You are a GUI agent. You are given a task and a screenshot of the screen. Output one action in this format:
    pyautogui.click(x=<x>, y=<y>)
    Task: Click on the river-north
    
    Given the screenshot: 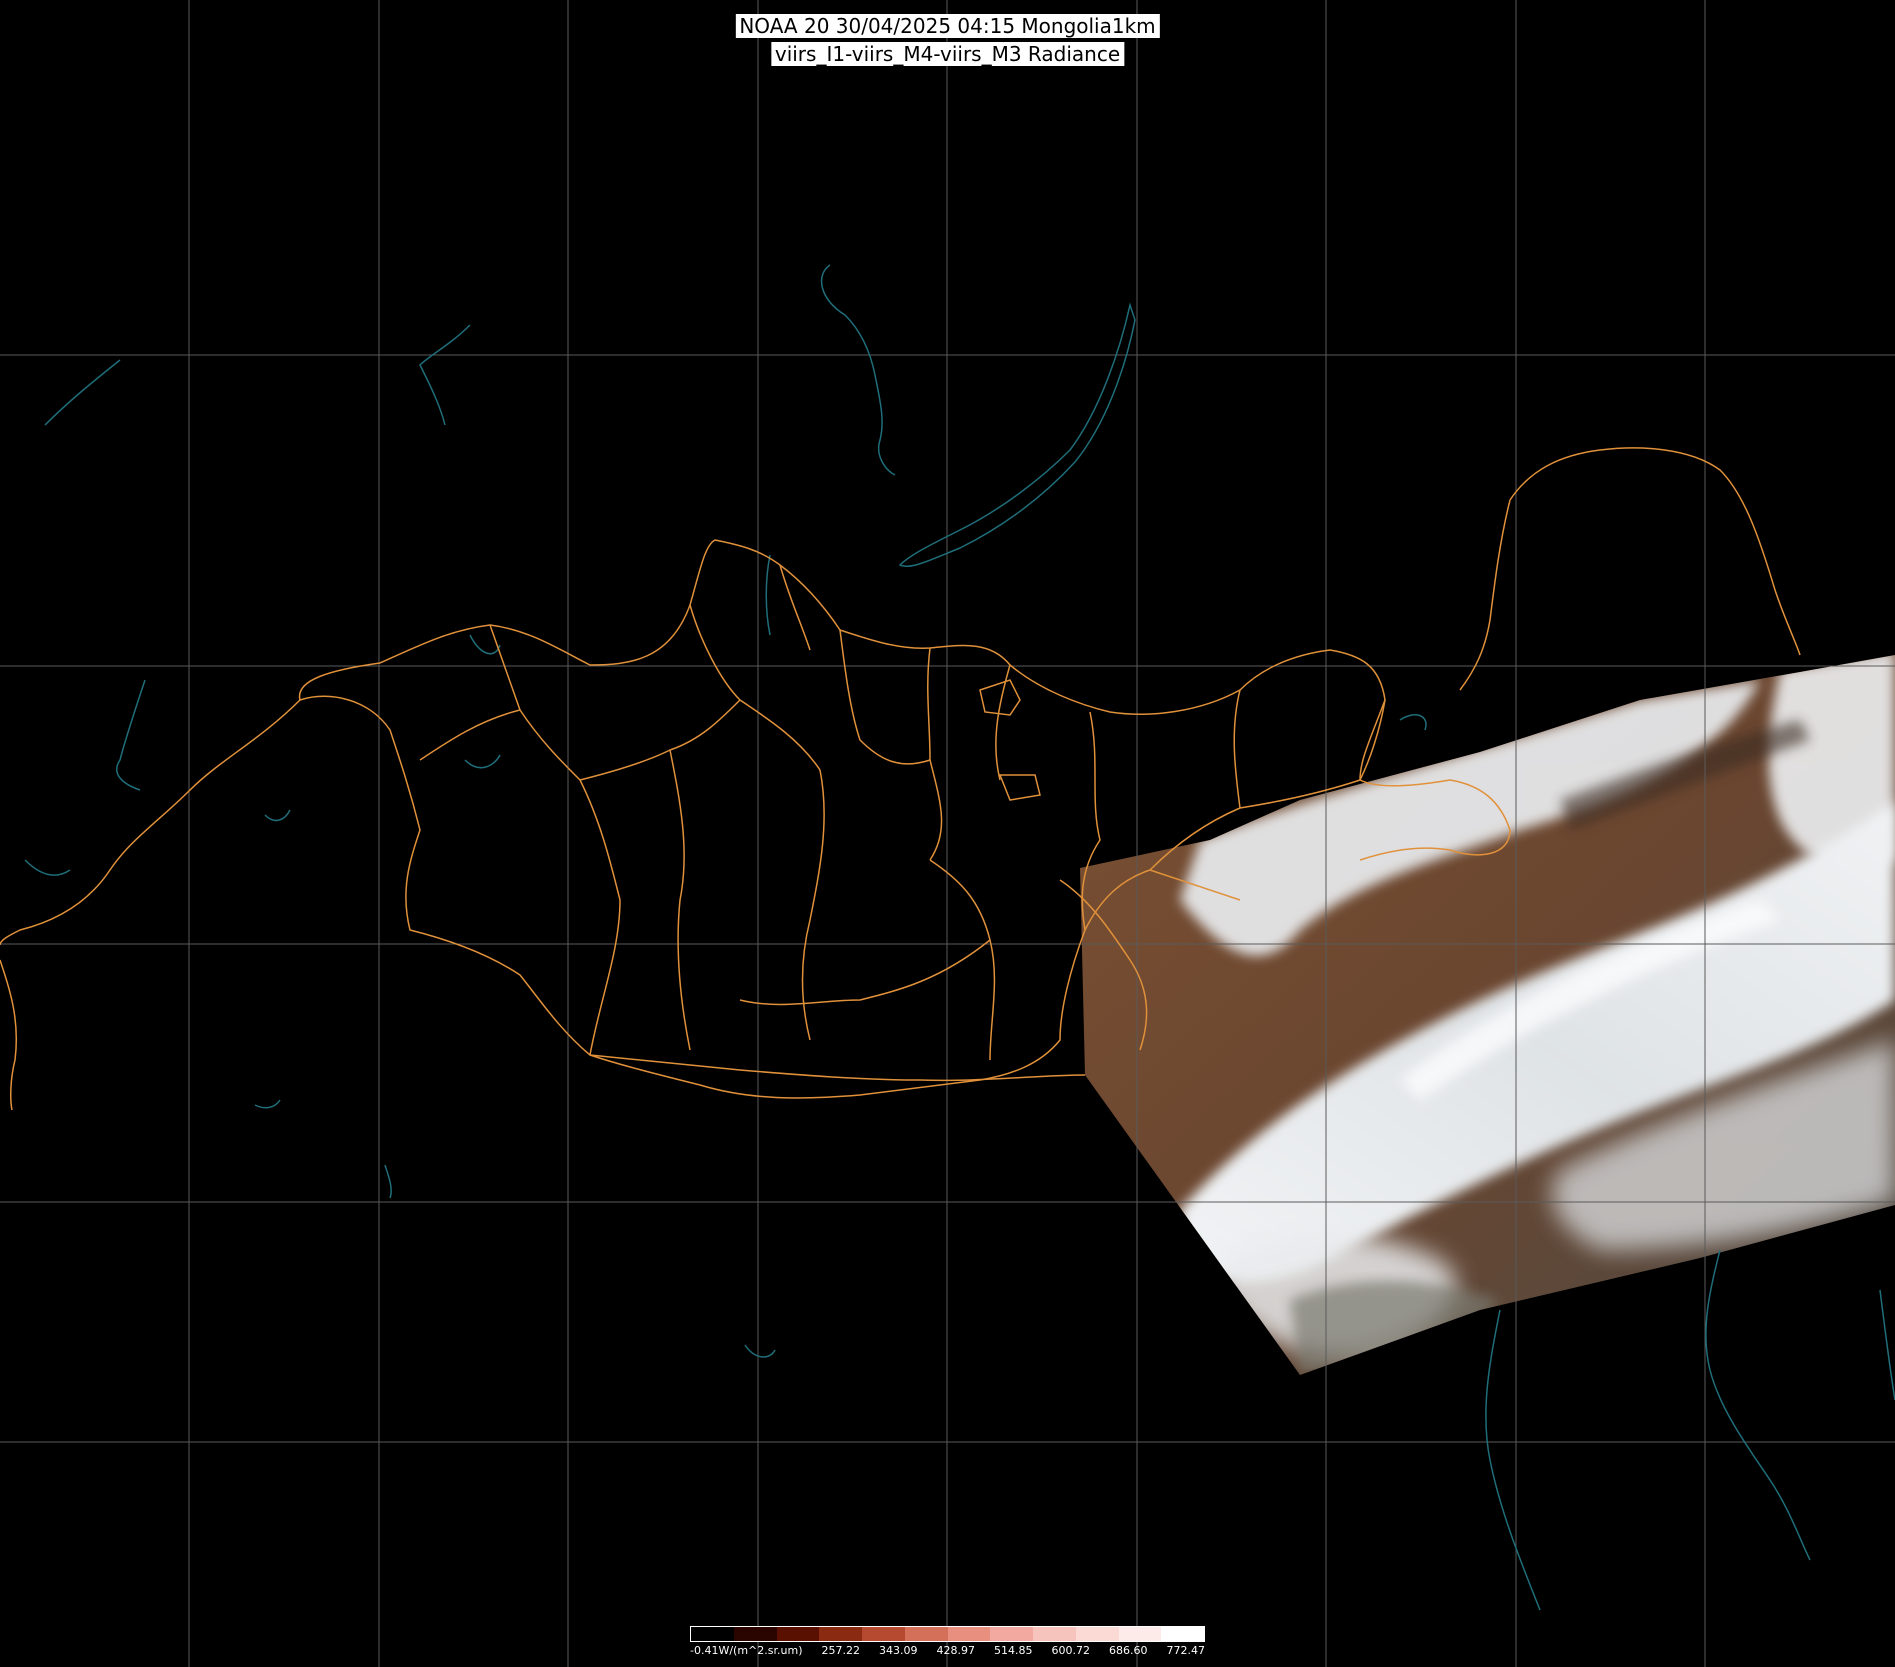 What is the action you would take?
    pyautogui.click(x=858, y=370)
    